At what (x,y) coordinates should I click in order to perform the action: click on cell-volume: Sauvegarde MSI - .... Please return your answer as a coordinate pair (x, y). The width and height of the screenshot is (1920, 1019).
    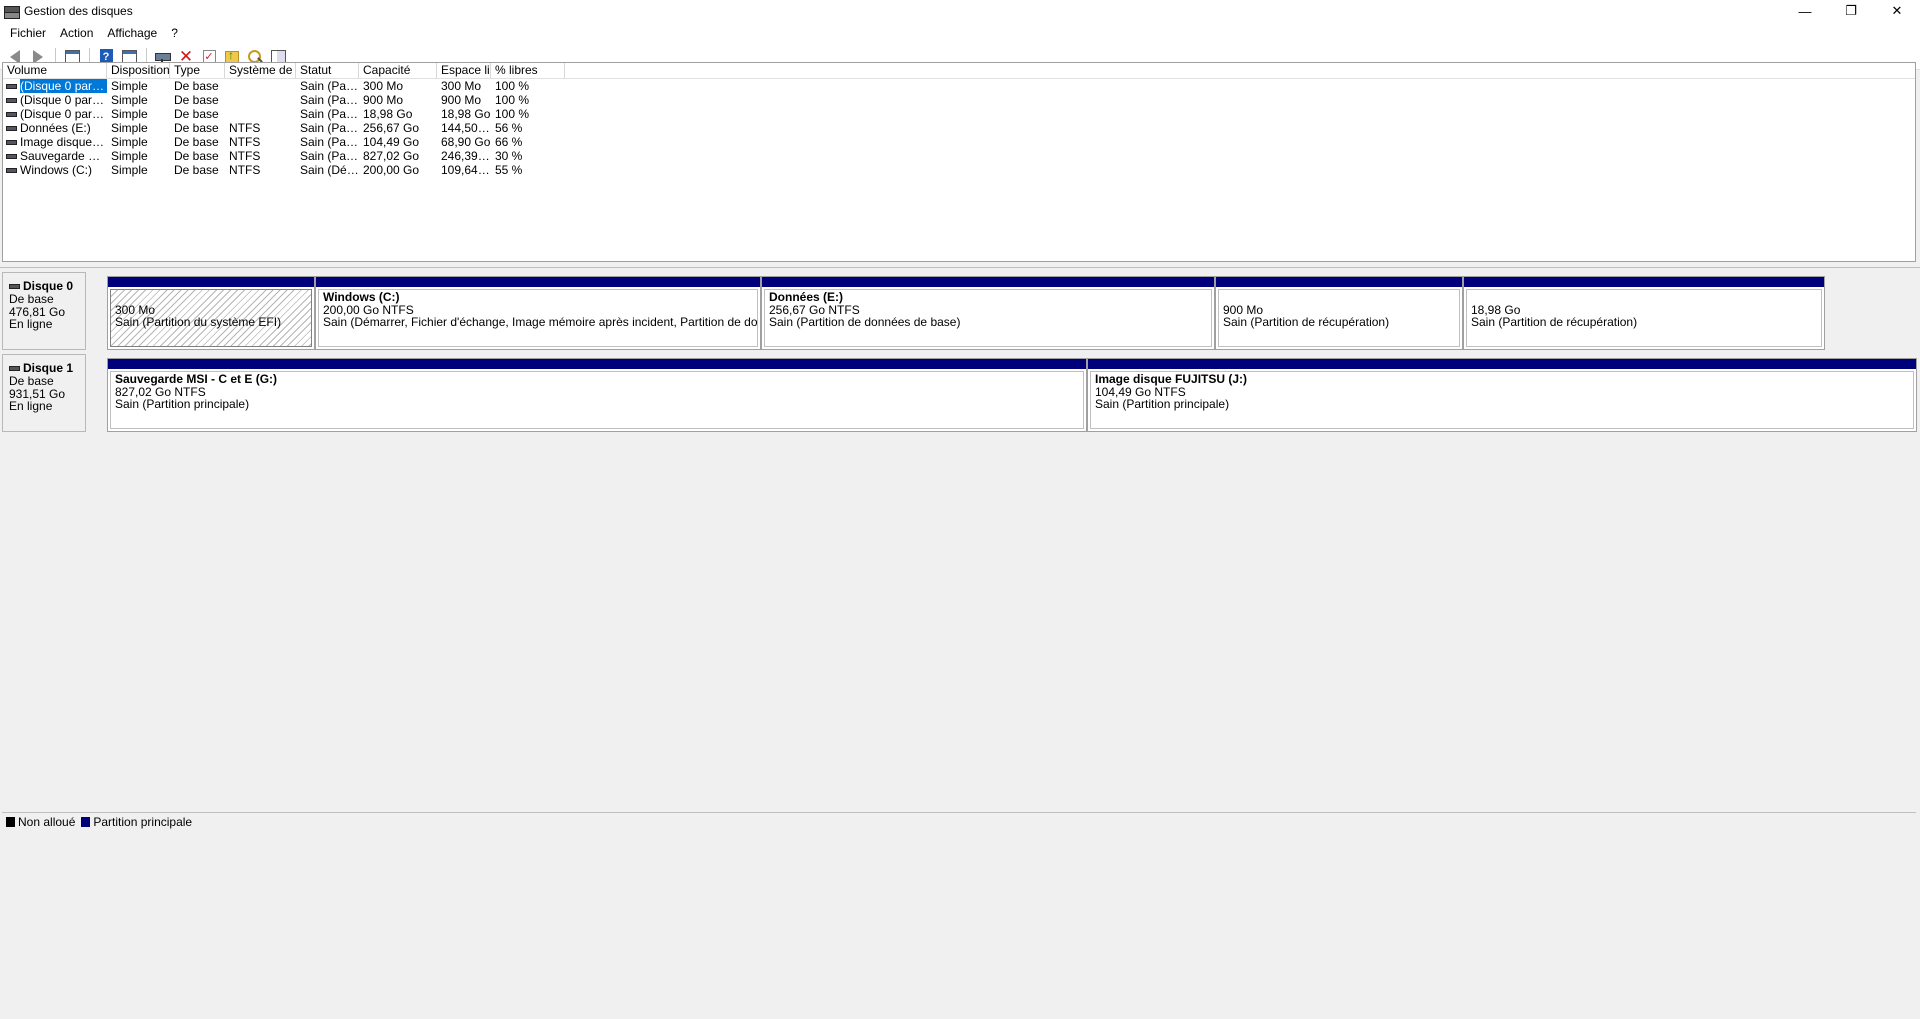
    Looking at the image, I should click on (55, 156).